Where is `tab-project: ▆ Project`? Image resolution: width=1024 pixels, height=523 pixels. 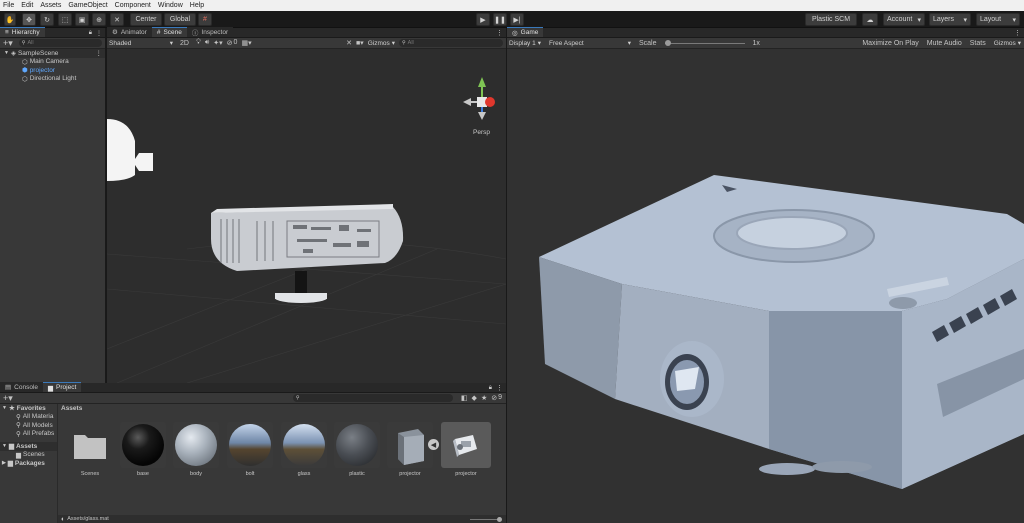
tab-project: ▆ Project is located at coordinates (62, 387).